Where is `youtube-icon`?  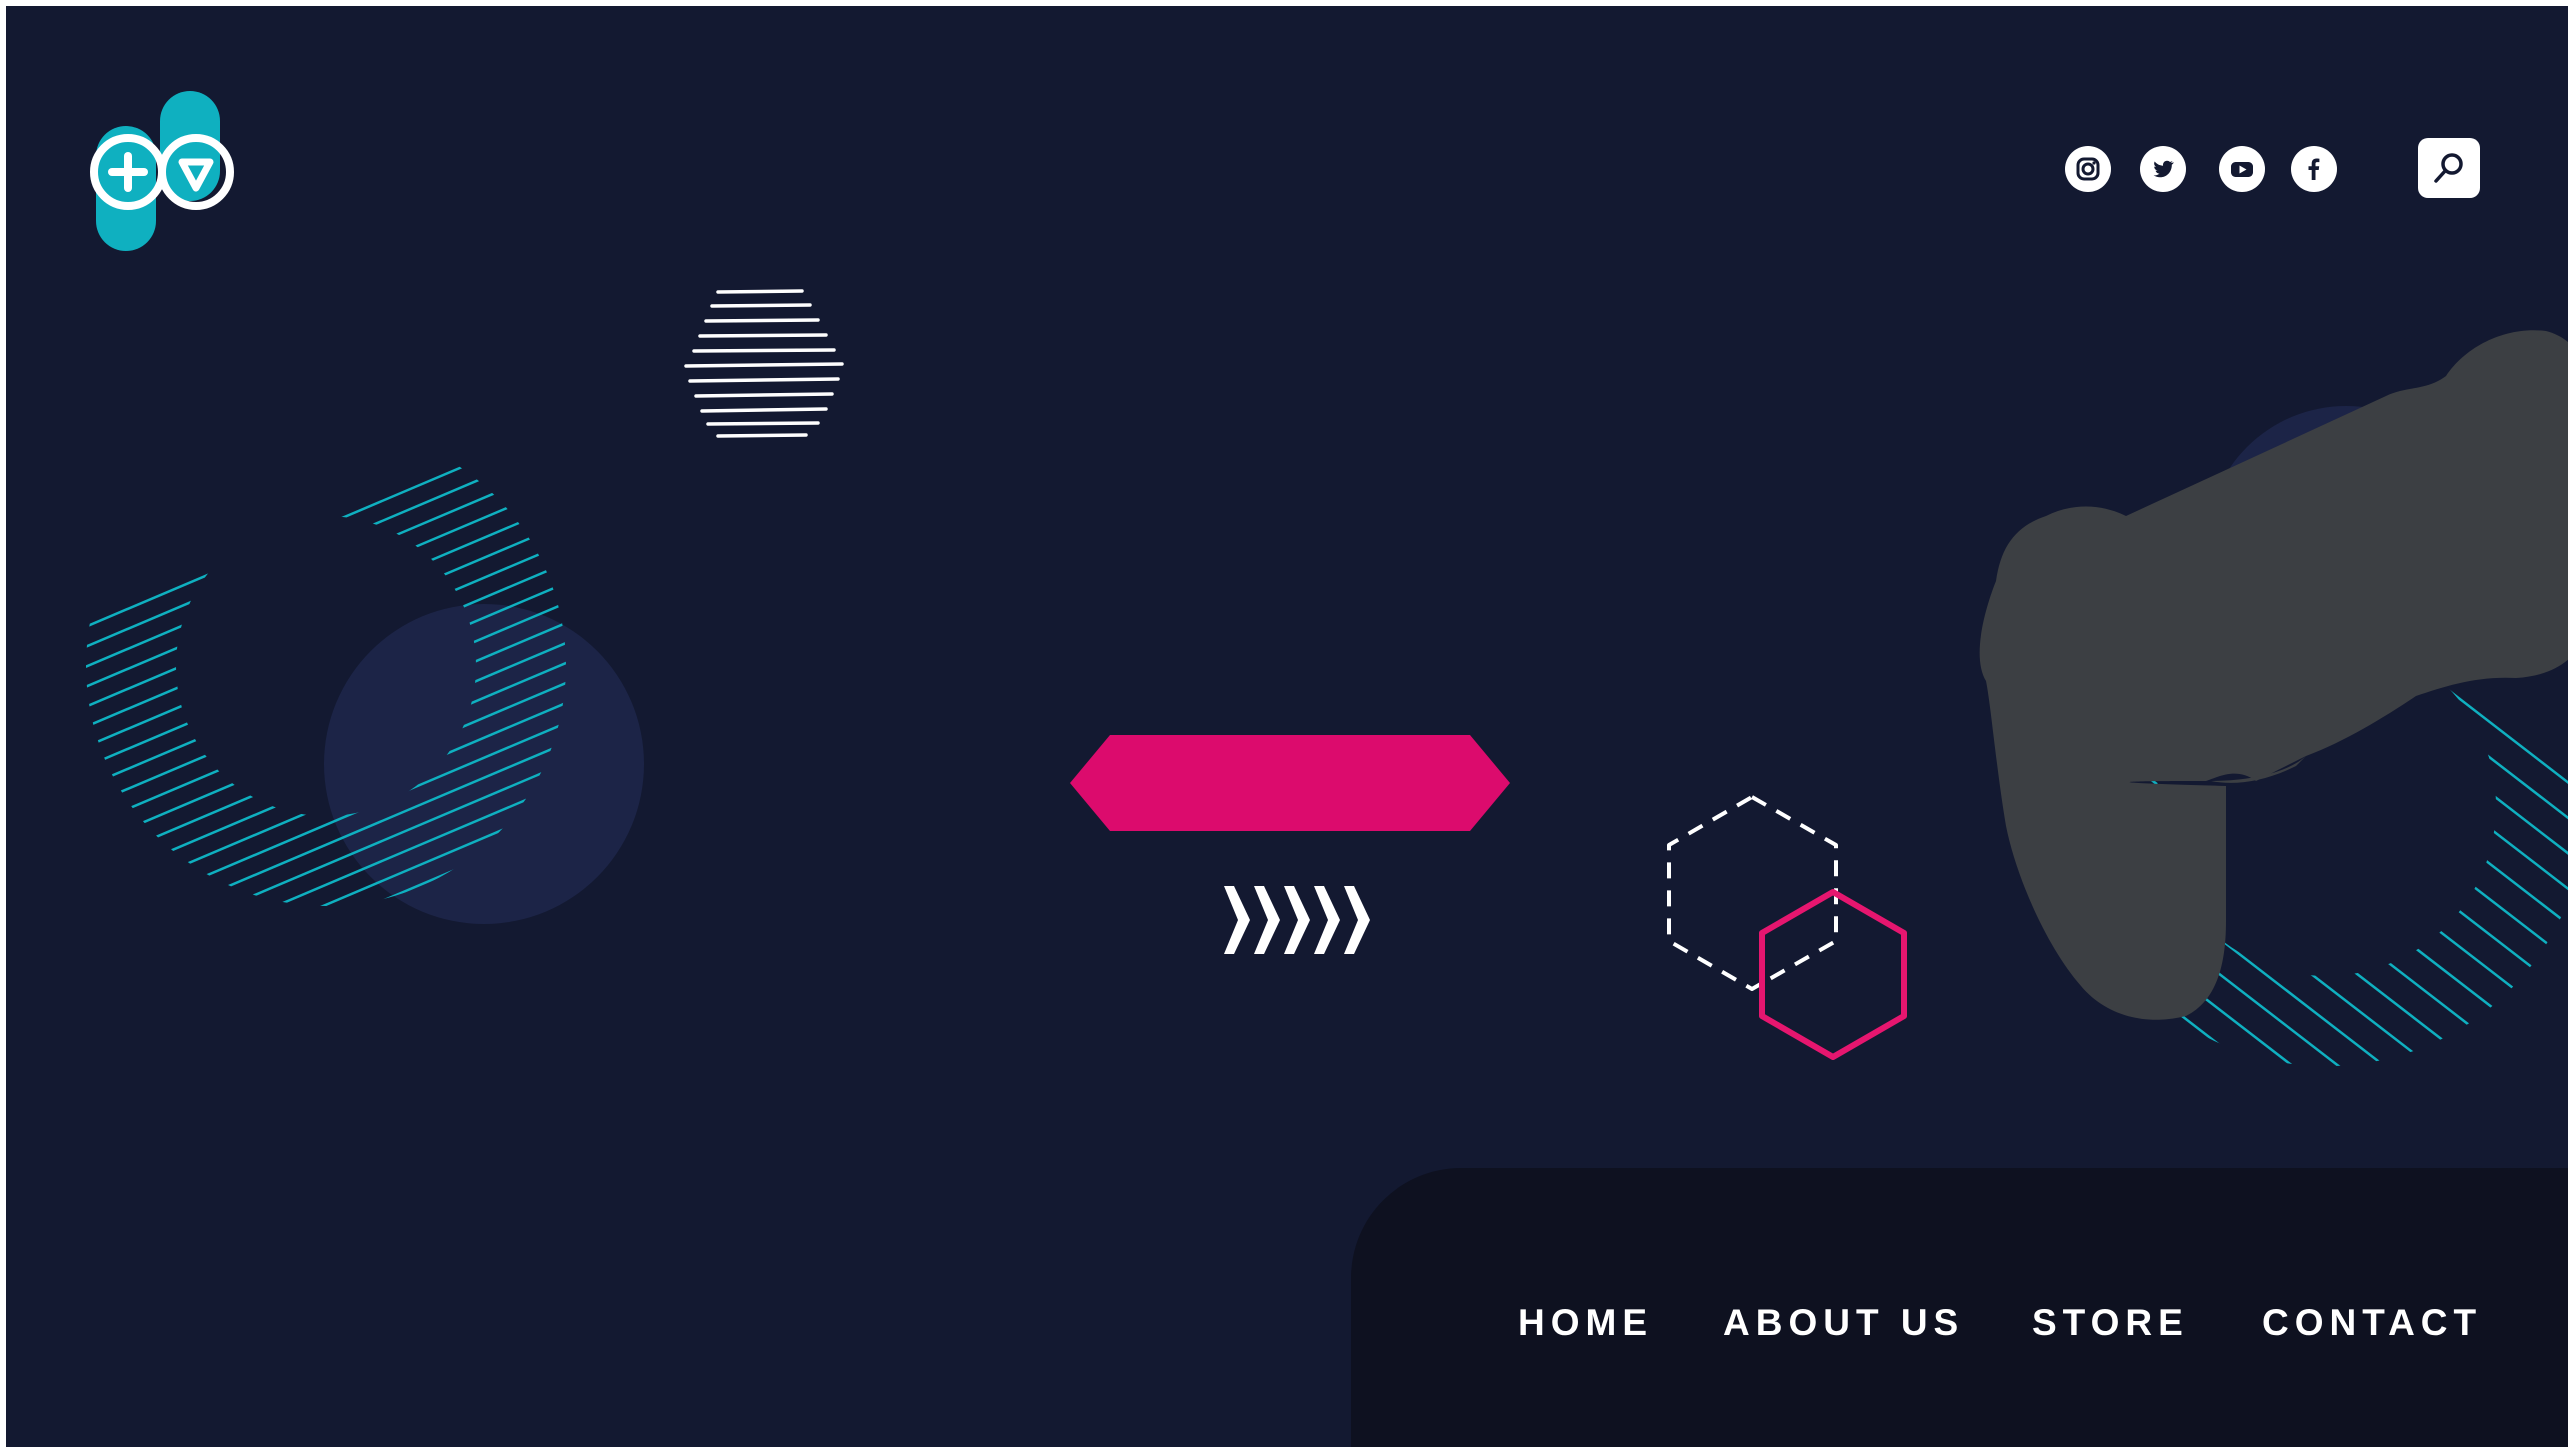
youtube-icon is located at coordinates (2242, 169).